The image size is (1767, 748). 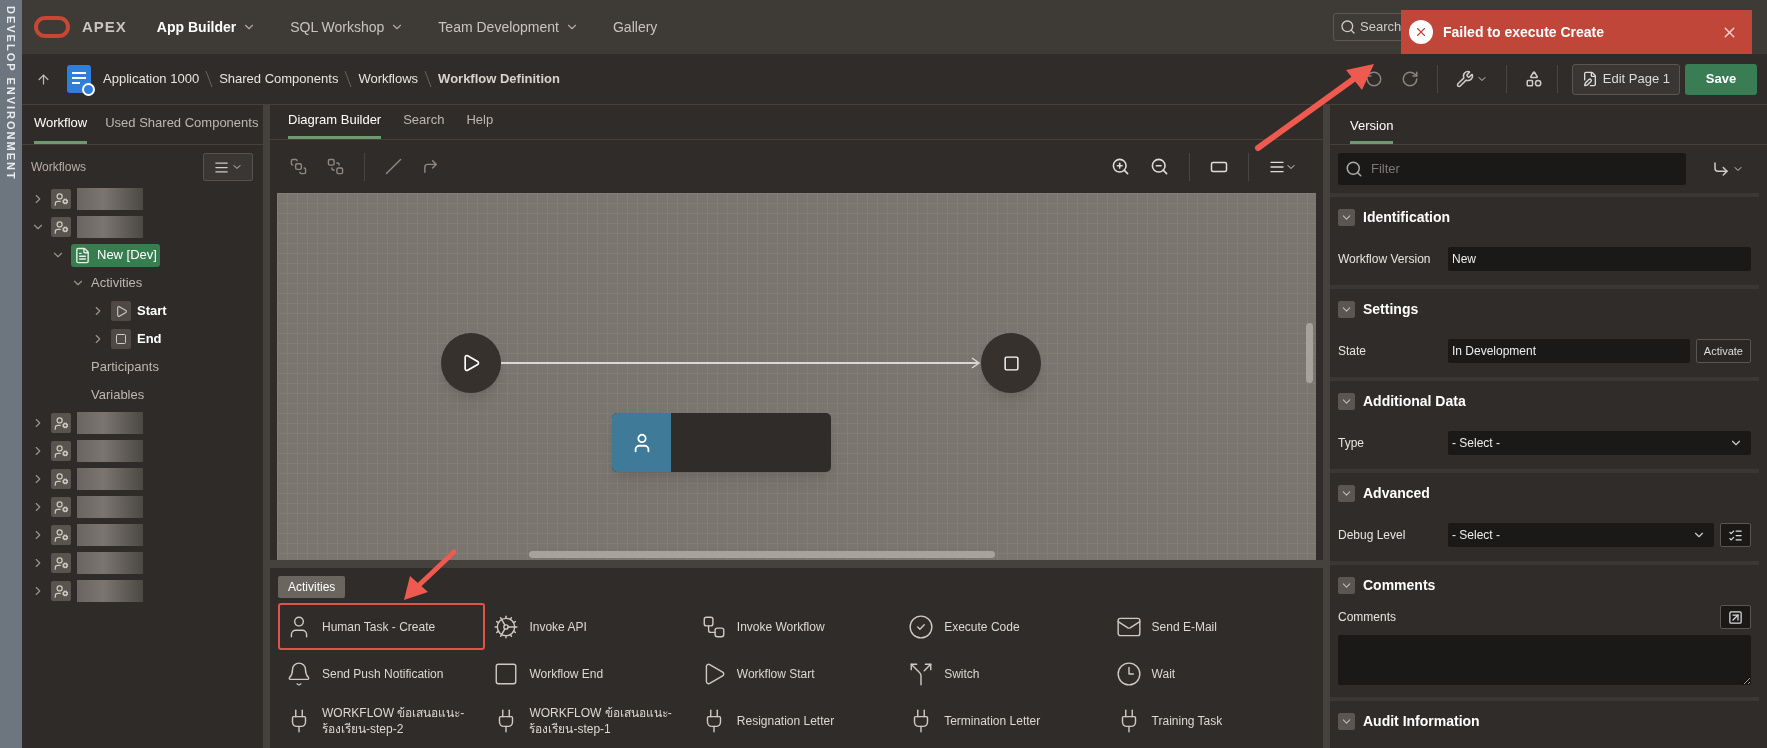 I want to click on activity-item: Workflow End, so click(x=589, y=673).